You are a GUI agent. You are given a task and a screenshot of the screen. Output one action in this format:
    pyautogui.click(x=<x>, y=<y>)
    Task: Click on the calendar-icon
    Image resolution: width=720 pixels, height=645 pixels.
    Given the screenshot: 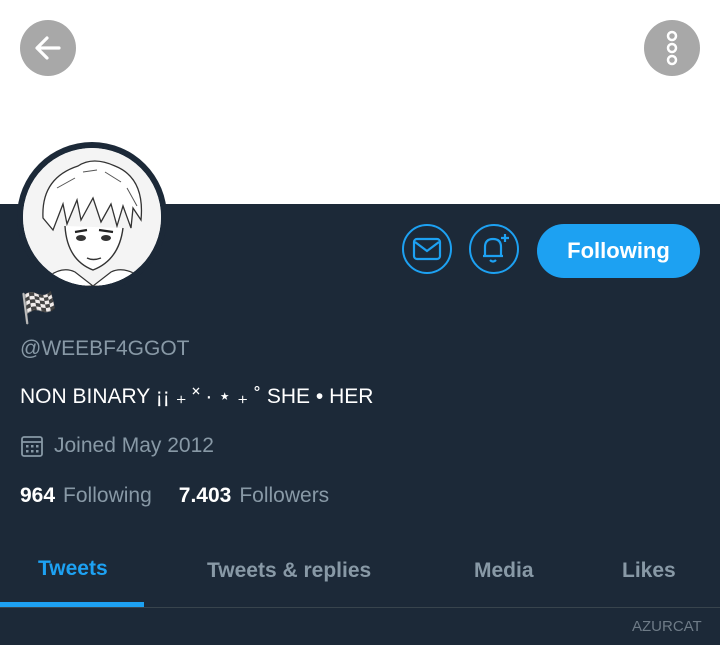 What is the action you would take?
    pyautogui.click(x=32, y=446)
    